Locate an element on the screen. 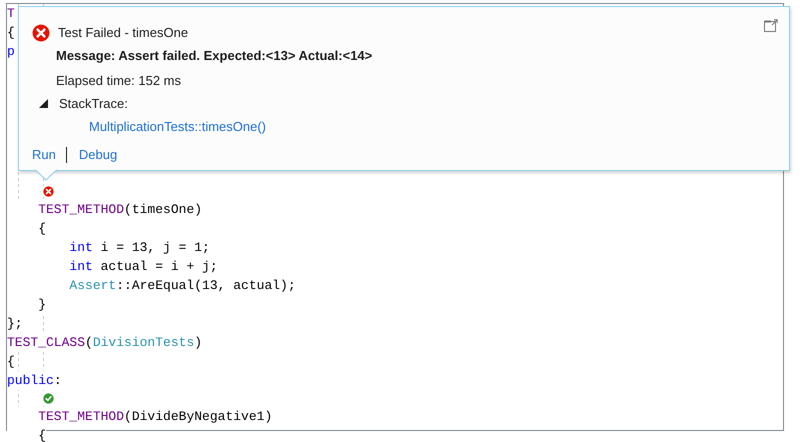 The image size is (800, 442). code-line: int actual = i + j; is located at coordinates (395, 266).